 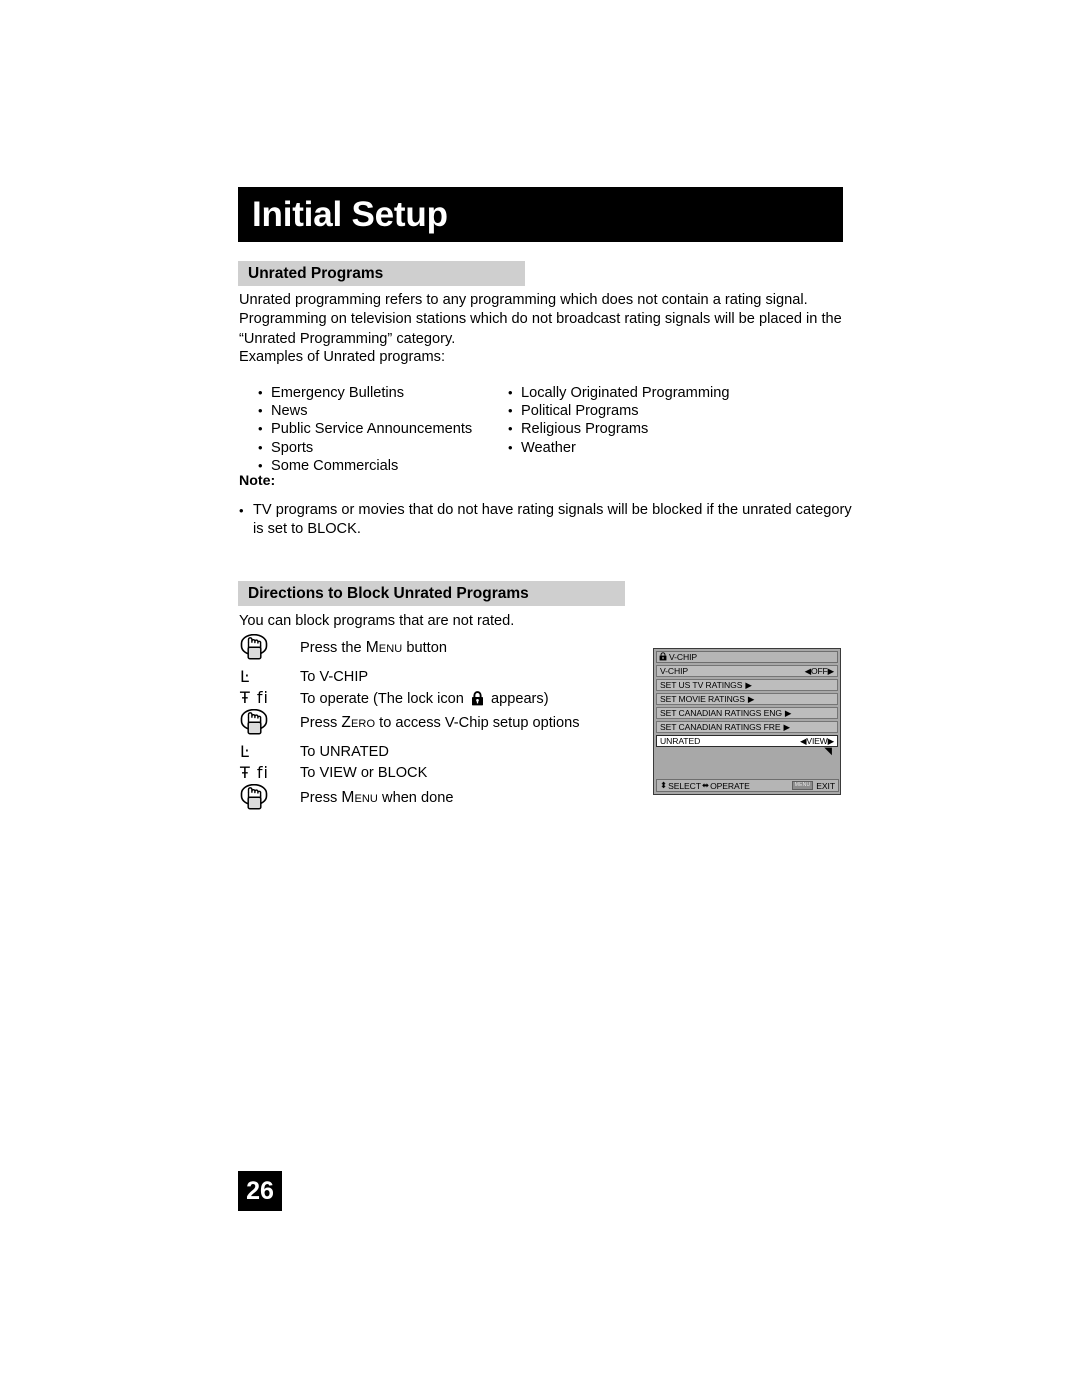 I want to click on step-text-before: To V-CHIP, so click(x=334, y=677).